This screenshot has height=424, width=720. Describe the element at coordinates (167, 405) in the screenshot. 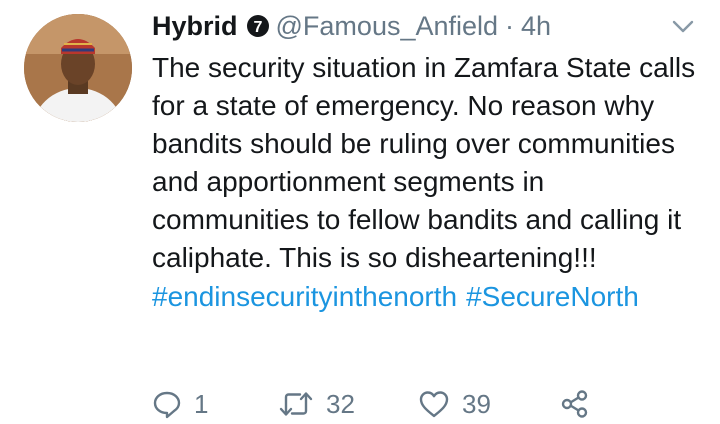

I see `reply-icon` at that location.